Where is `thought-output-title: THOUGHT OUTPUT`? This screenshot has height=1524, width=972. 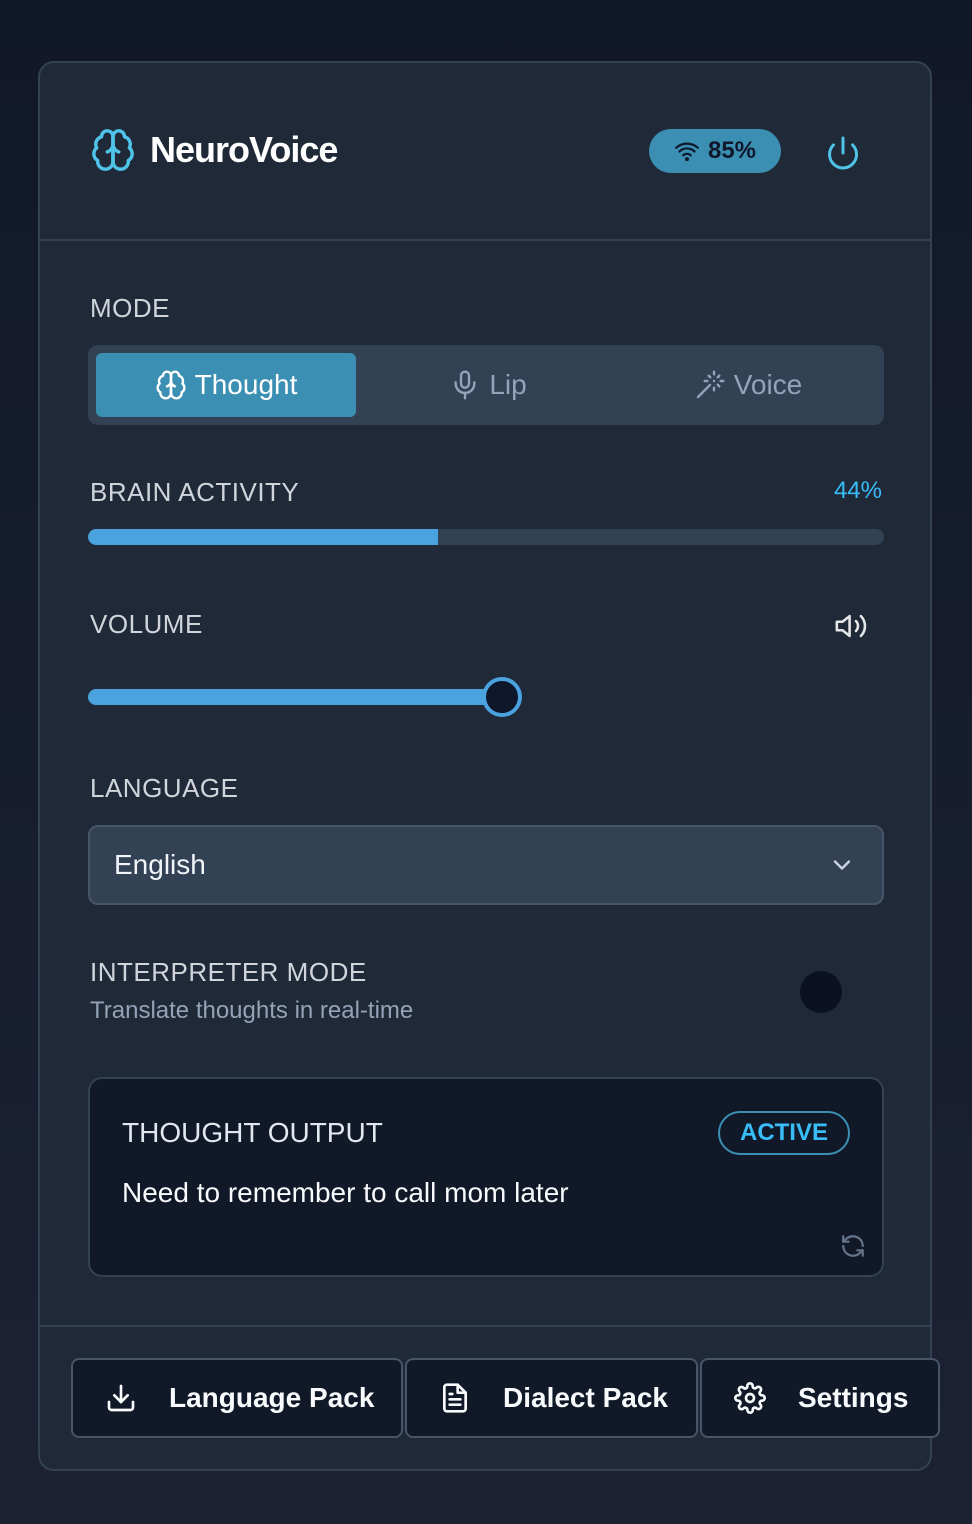 thought-output-title: THOUGHT OUTPUT is located at coordinates (252, 1132).